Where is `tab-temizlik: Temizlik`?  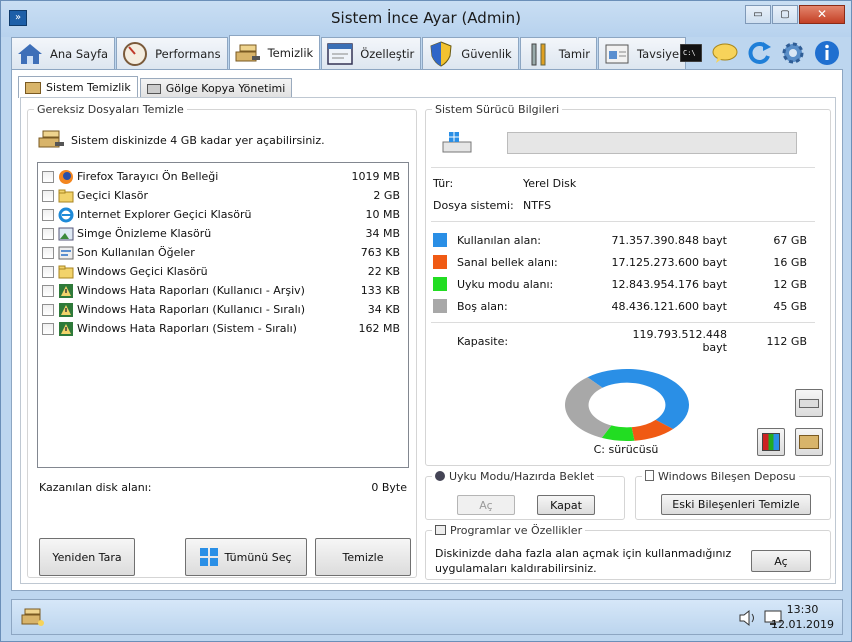 tab-temizlik: Temizlik is located at coordinates (274, 52).